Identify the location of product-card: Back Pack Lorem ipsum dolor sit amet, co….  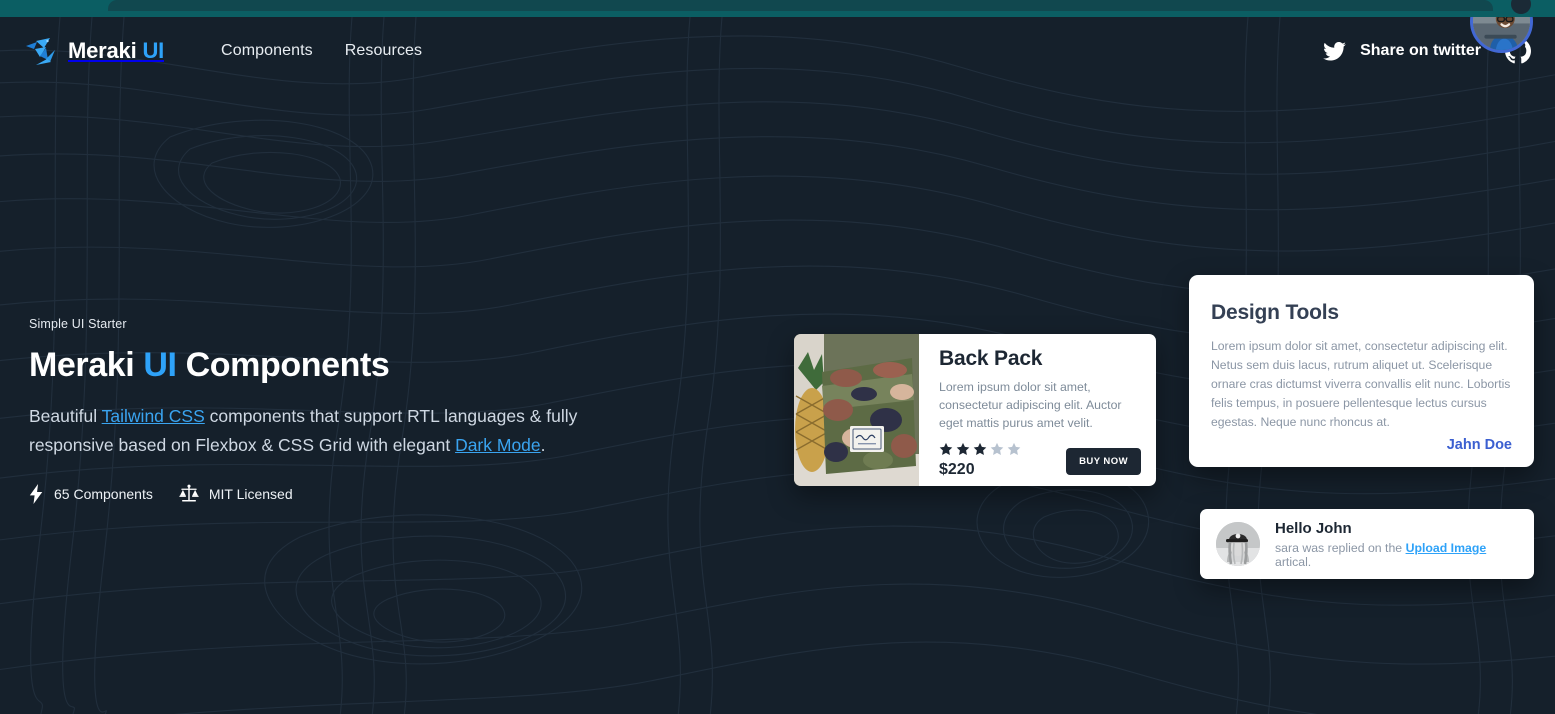
(975, 410).